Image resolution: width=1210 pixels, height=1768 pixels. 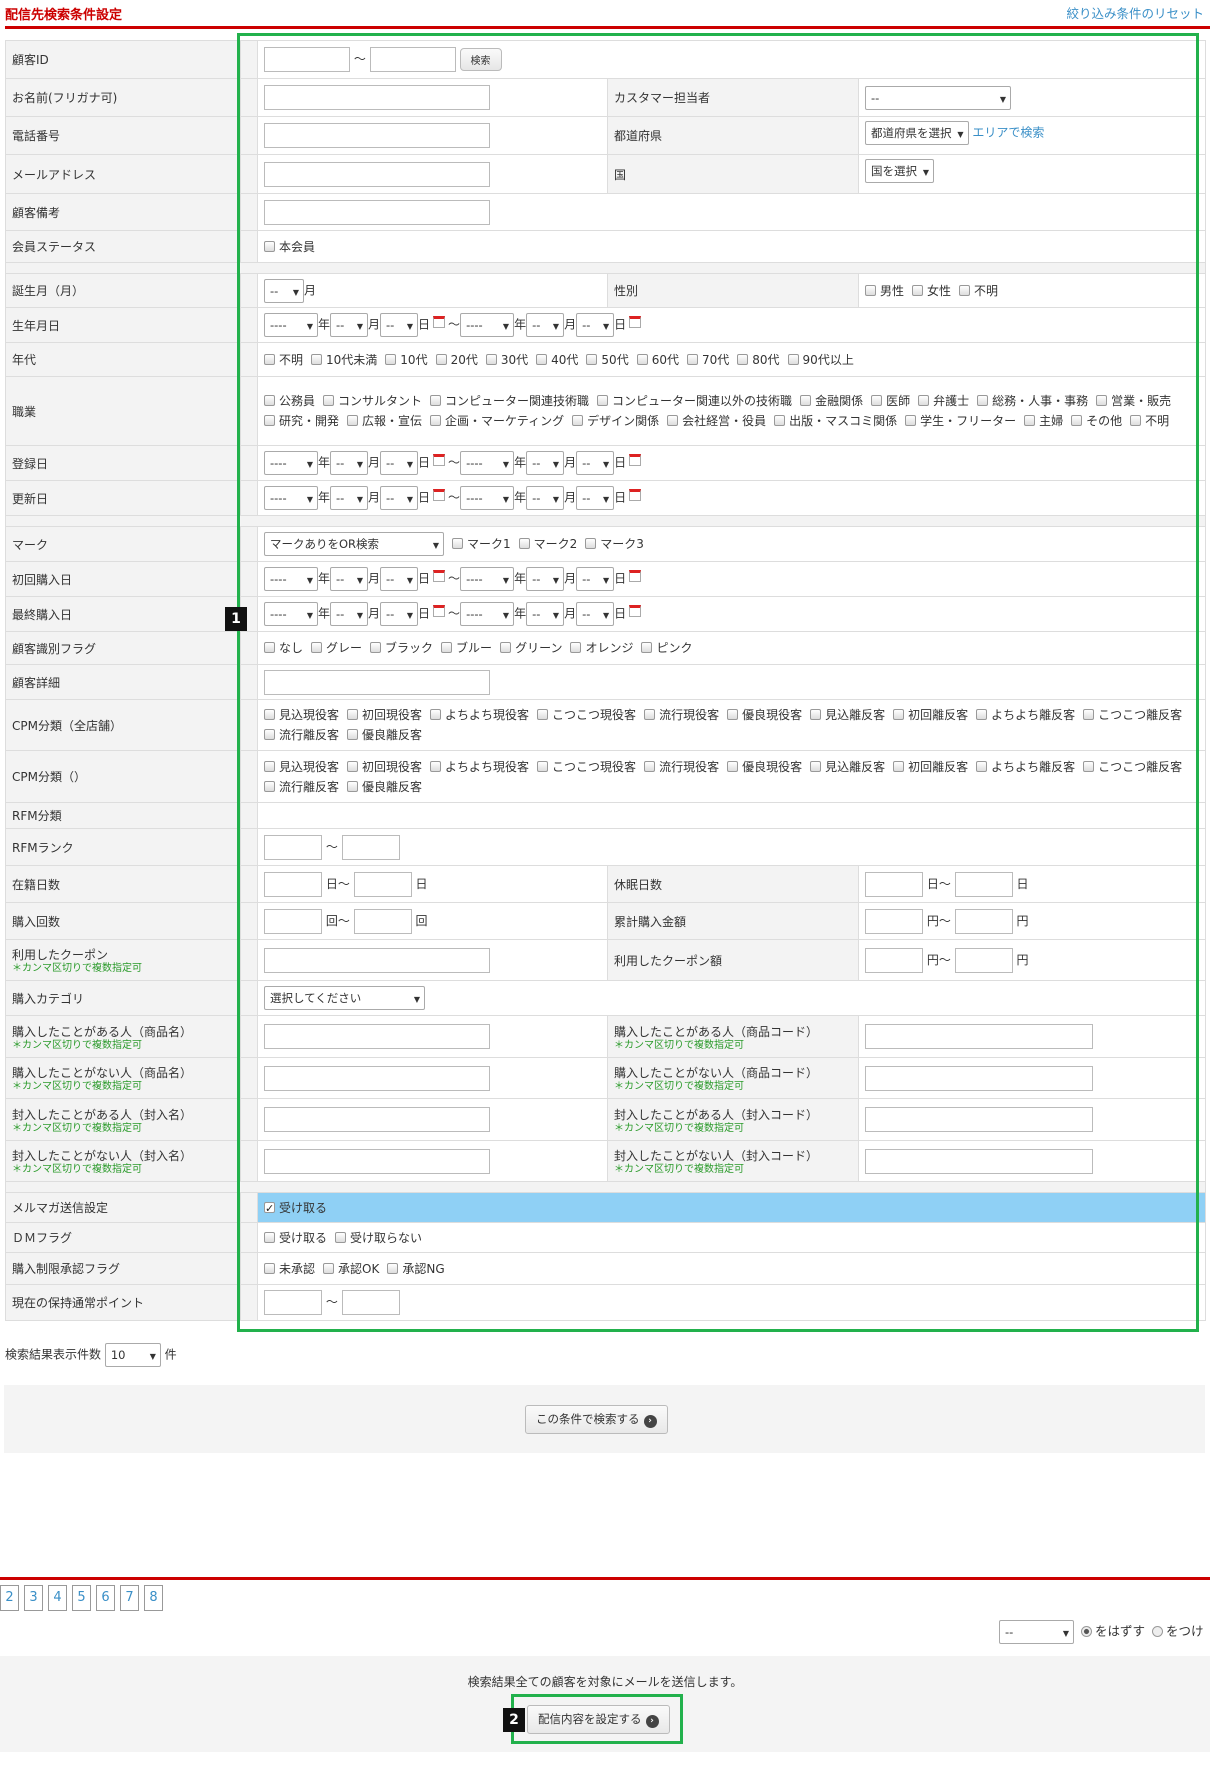 What do you see at coordinates (153, 1598) in the screenshot?
I see `page-link: 8` at bounding box center [153, 1598].